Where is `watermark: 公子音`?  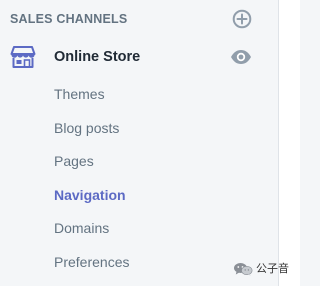
watermark: 公子音 is located at coordinates (261, 269).